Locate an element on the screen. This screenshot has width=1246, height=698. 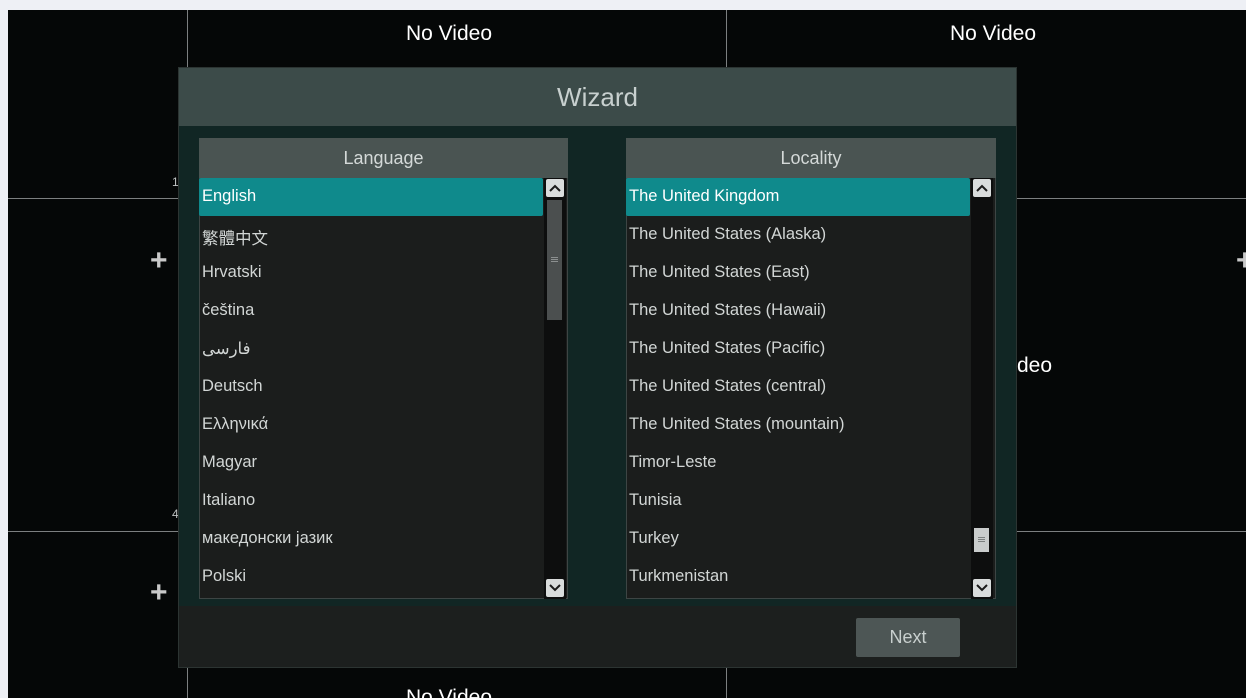
wizard-title: Wizard is located at coordinates (597, 97).